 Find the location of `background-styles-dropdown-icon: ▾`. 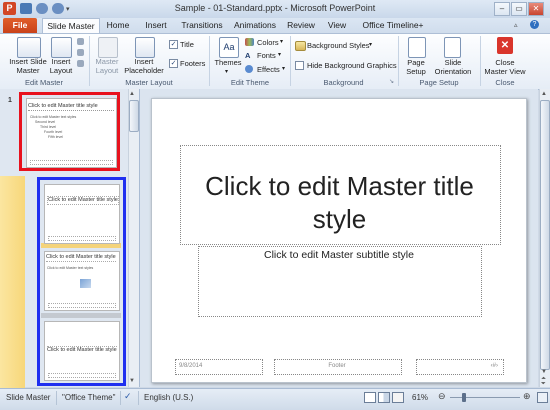

background-styles-dropdown-icon: ▾ is located at coordinates (370, 44).